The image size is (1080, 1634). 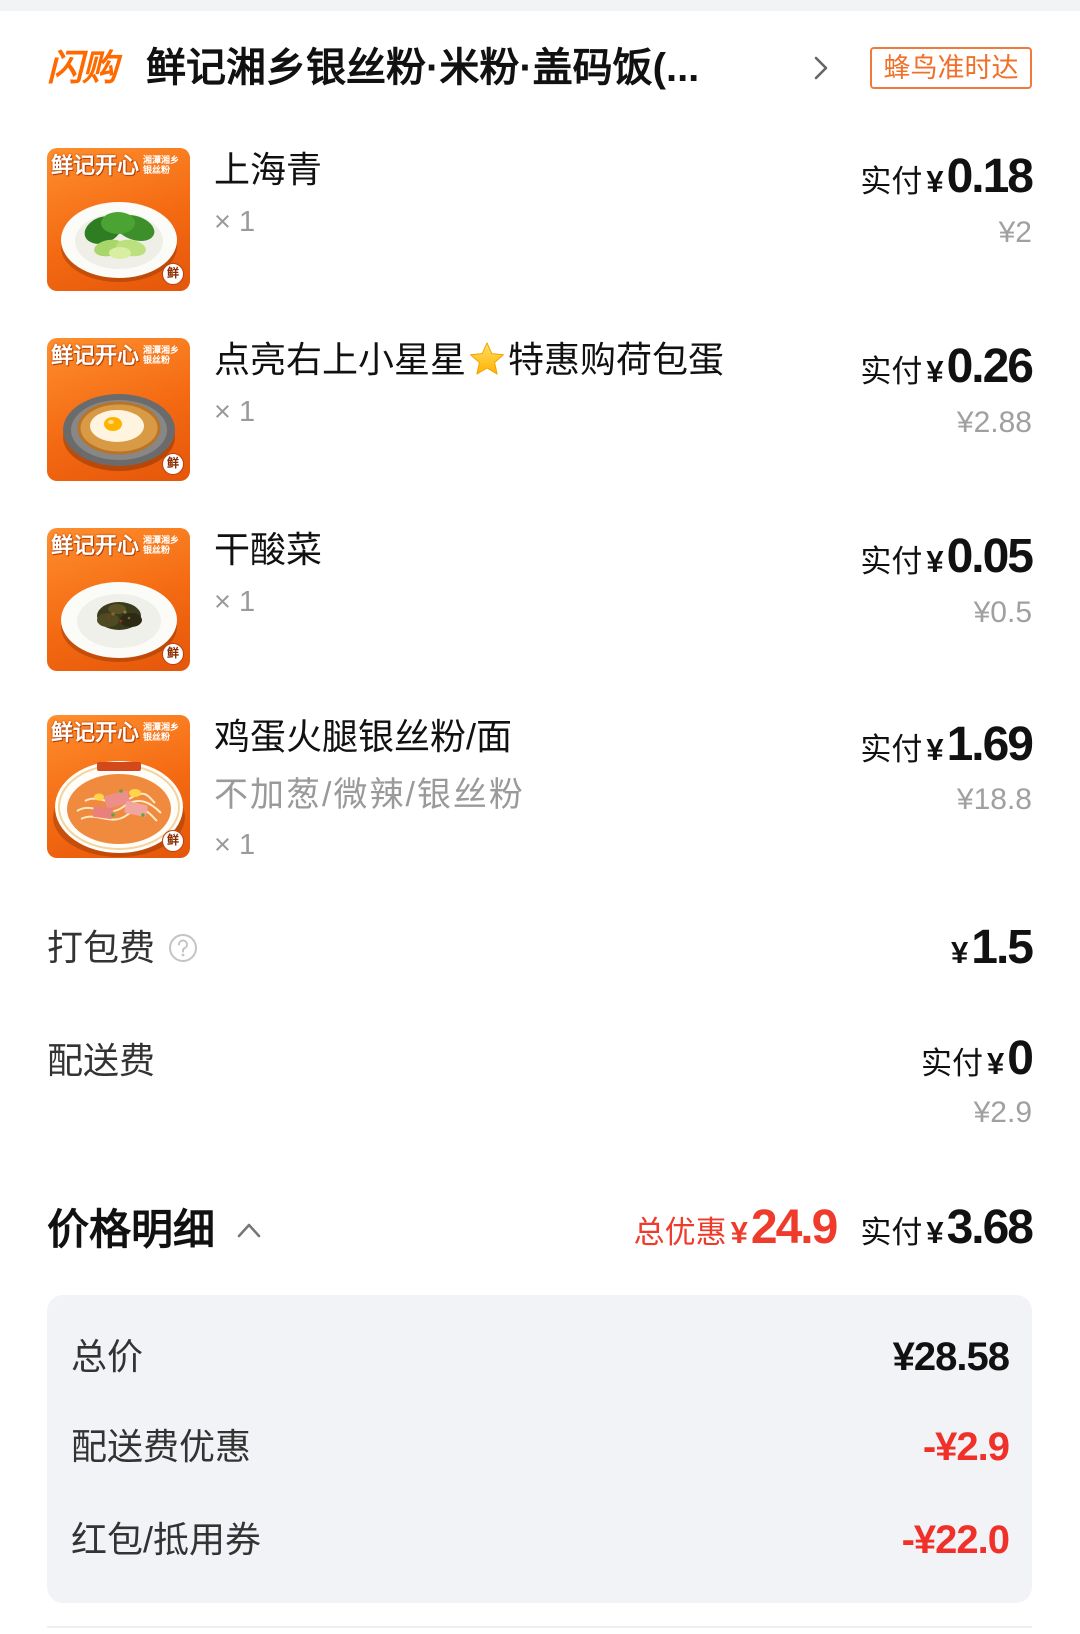 I want to click on delivery-badge: 蜂鸟准时达, so click(x=951, y=68).